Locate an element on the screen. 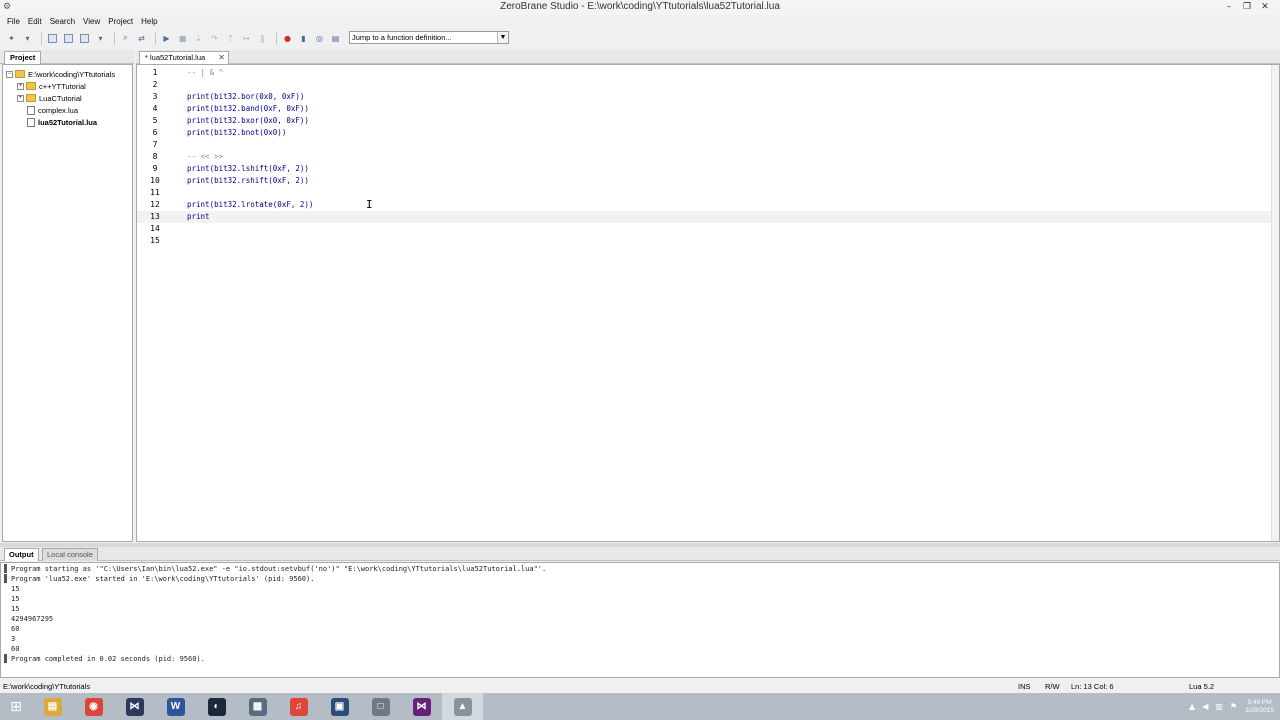 The image size is (1280, 720). find-icon: ⌕ is located at coordinates (125, 38).